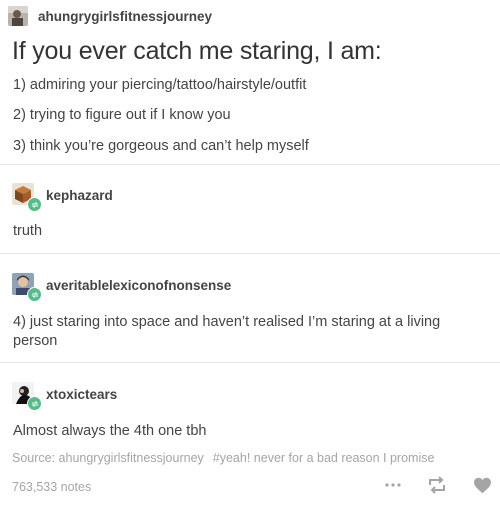 This screenshot has width=500, height=523. I want to click on reblog-header: xtoxictears, so click(64, 396).